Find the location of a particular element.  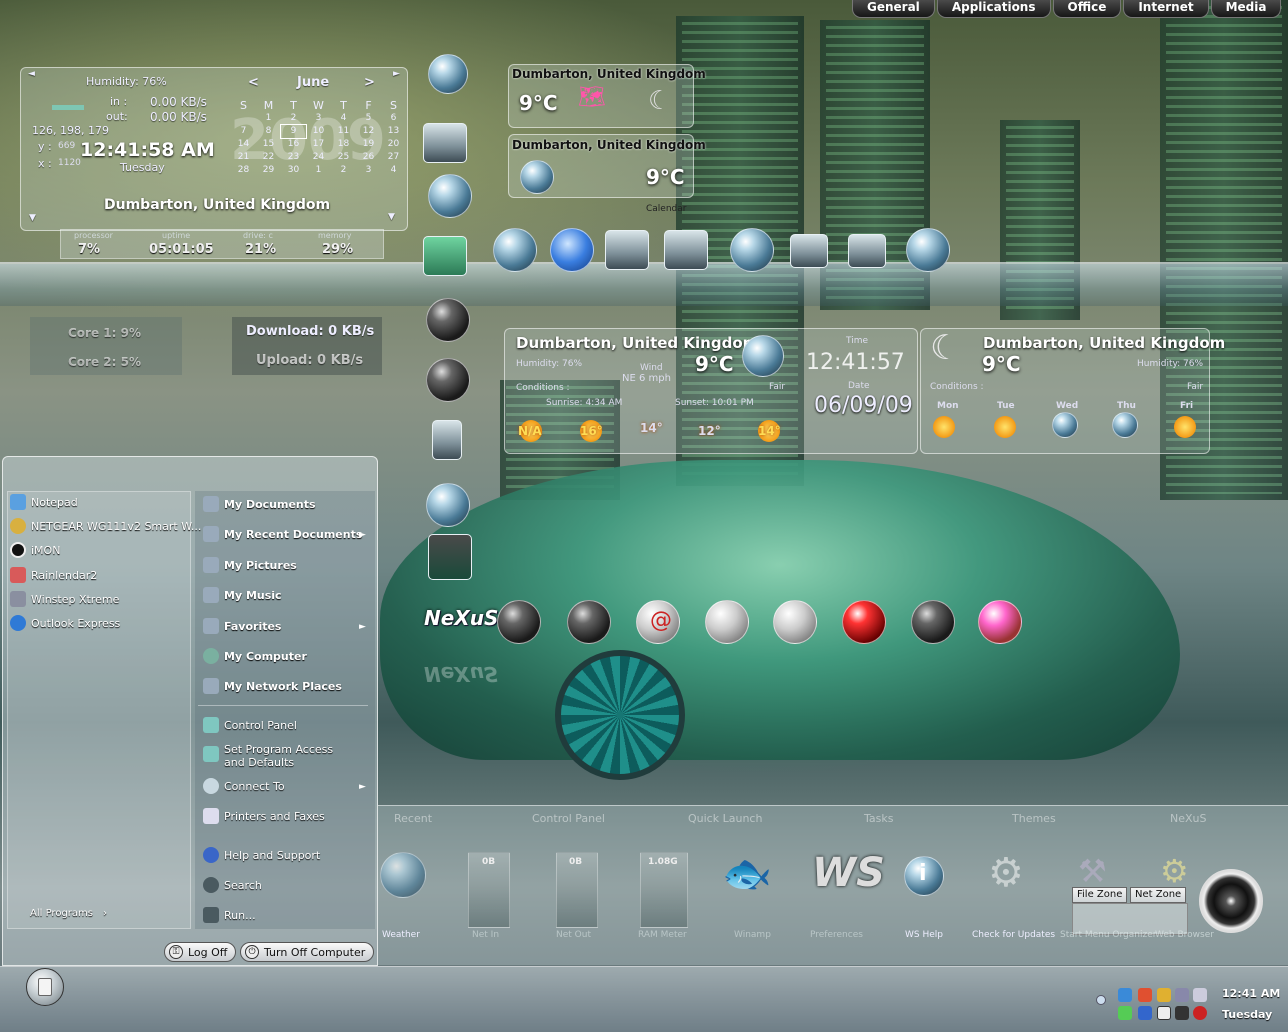

dock-speaker-icon is located at coordinates (1231, 901).